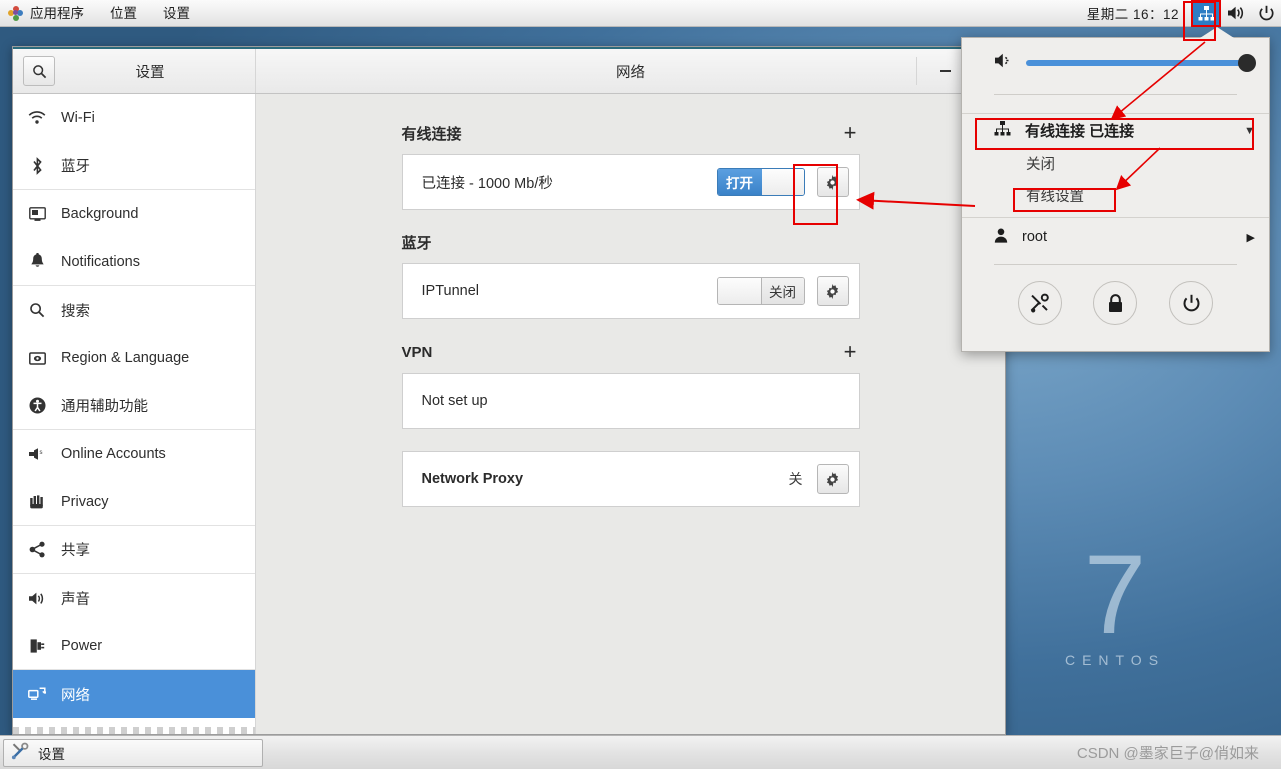 This screenshot has height=769, width=1281. Describe the element at coordinates (134, 502) in the screenshot. I see `sidebar-item-privacy: Privacy` at that location.